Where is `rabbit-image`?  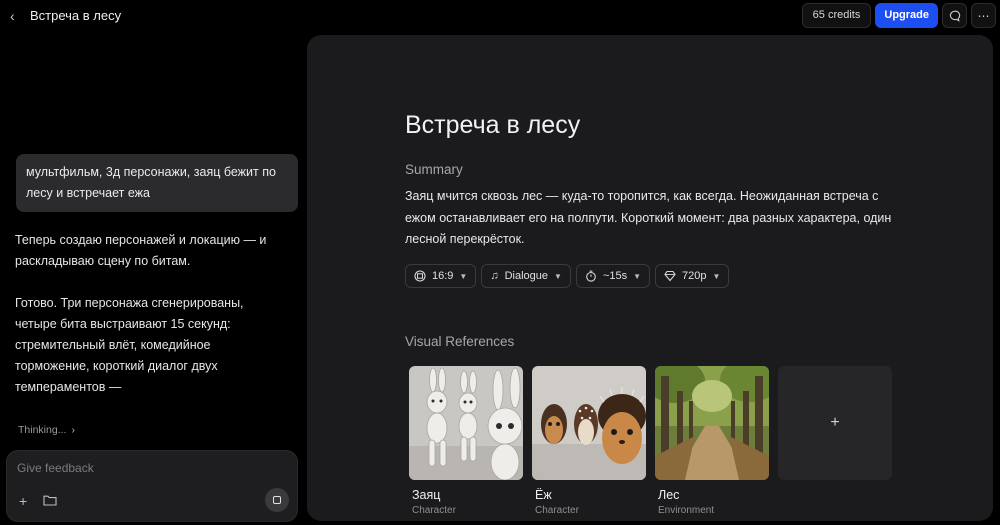
rabbit-image is located at coordinates (466, 423).